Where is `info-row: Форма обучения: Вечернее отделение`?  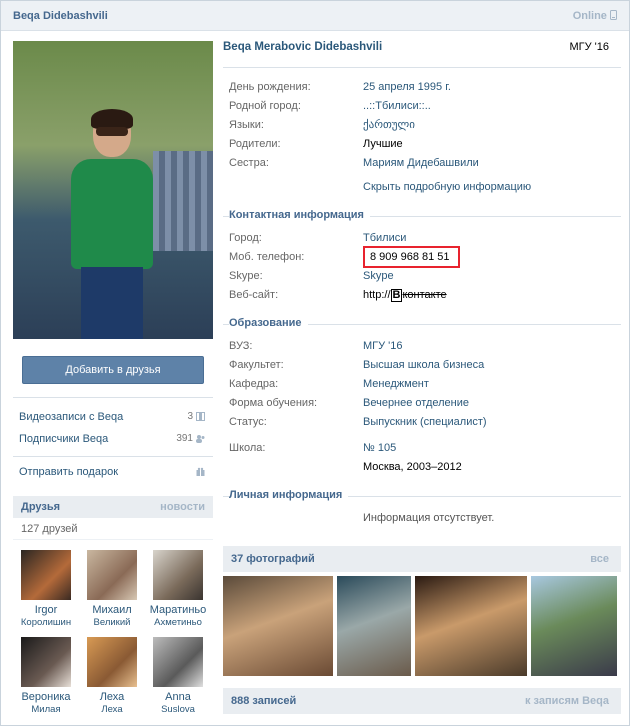
info-row: Форма обучения: Вечернее отделение is located at coordinates (425, 403).